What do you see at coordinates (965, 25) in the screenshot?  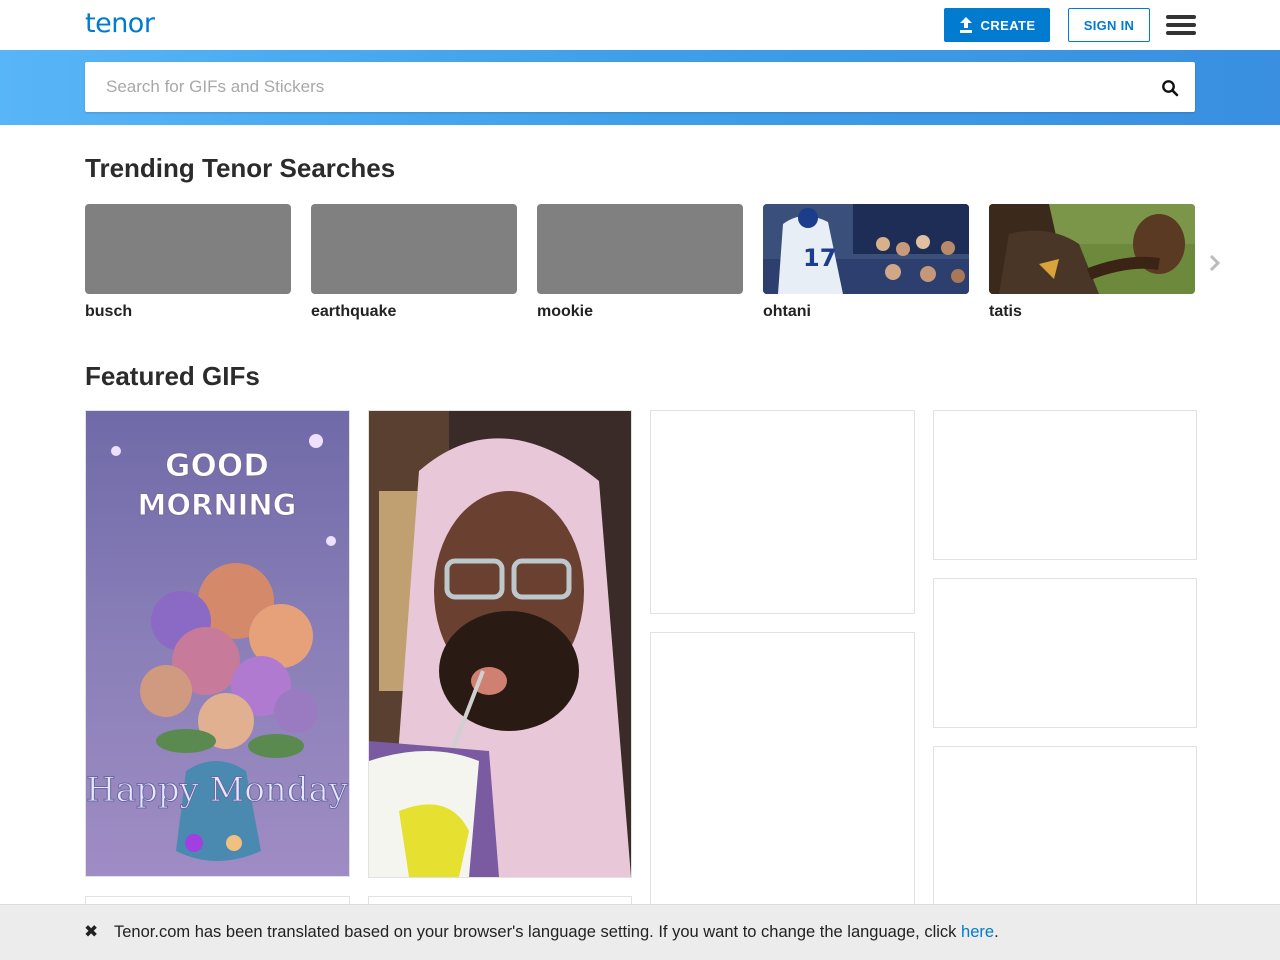 I see `upload-icon` at bounding box center [965, 25].